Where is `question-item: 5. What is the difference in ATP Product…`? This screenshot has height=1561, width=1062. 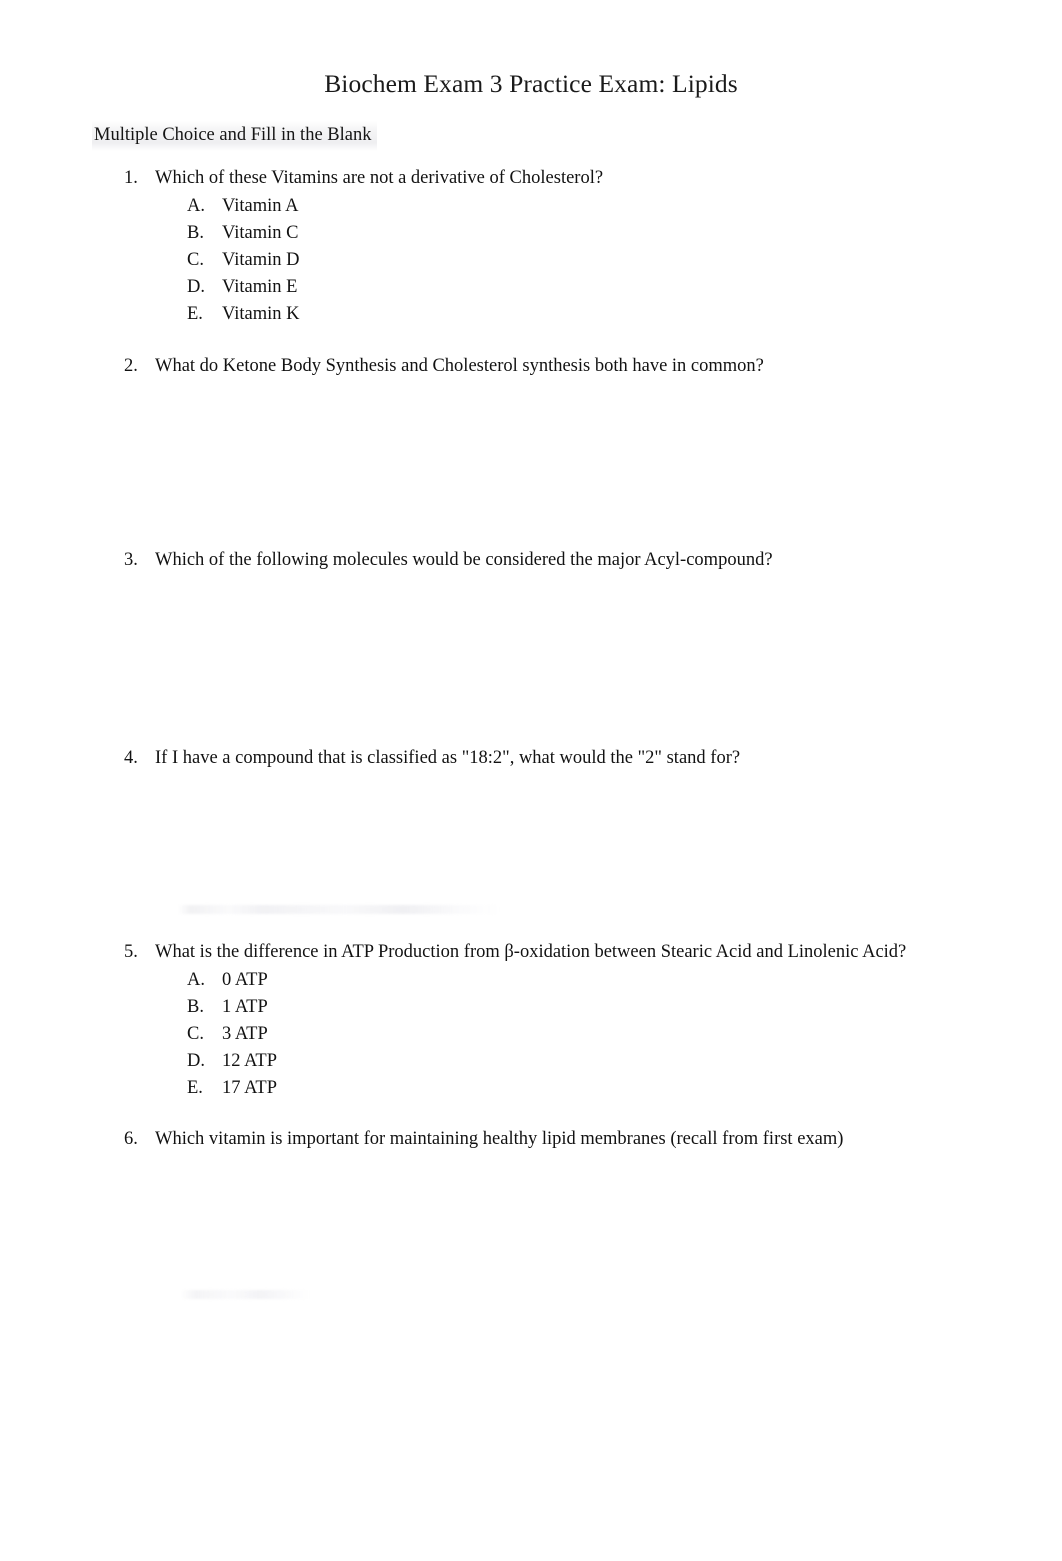 question-item: 5. What is the difference in ATP Product… is located at coordinates (574, 1020).